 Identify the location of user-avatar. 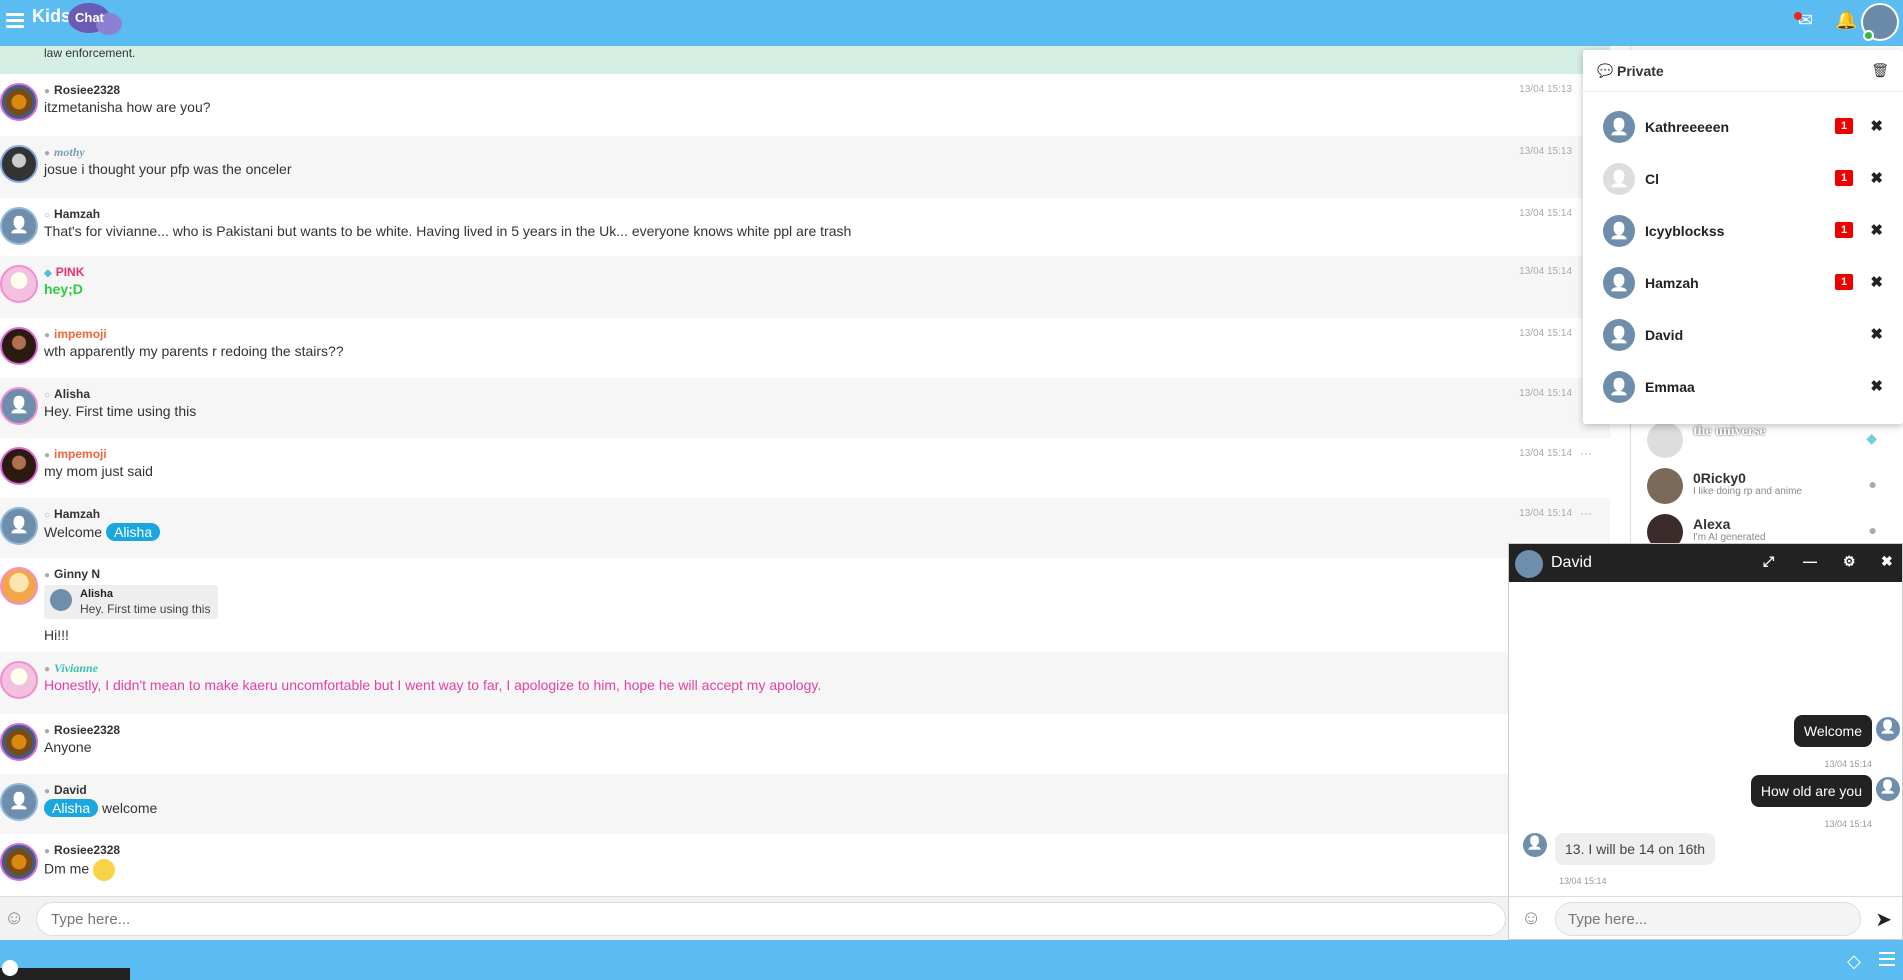
(1880, 22).